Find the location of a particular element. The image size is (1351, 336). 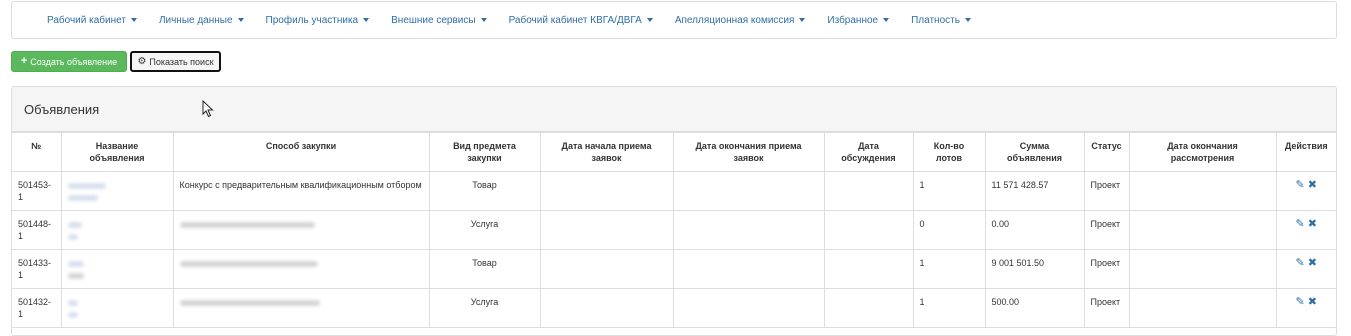

create-announcement-button: + Создать объявление is located at coordinates (69, 61).